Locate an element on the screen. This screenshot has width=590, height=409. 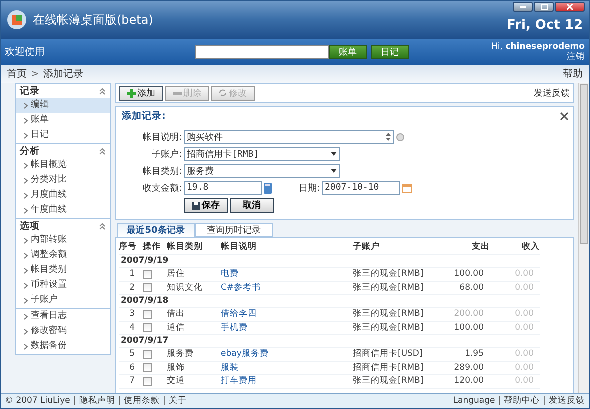
description-link: C#参考书 is located at coordinates (287, 288).